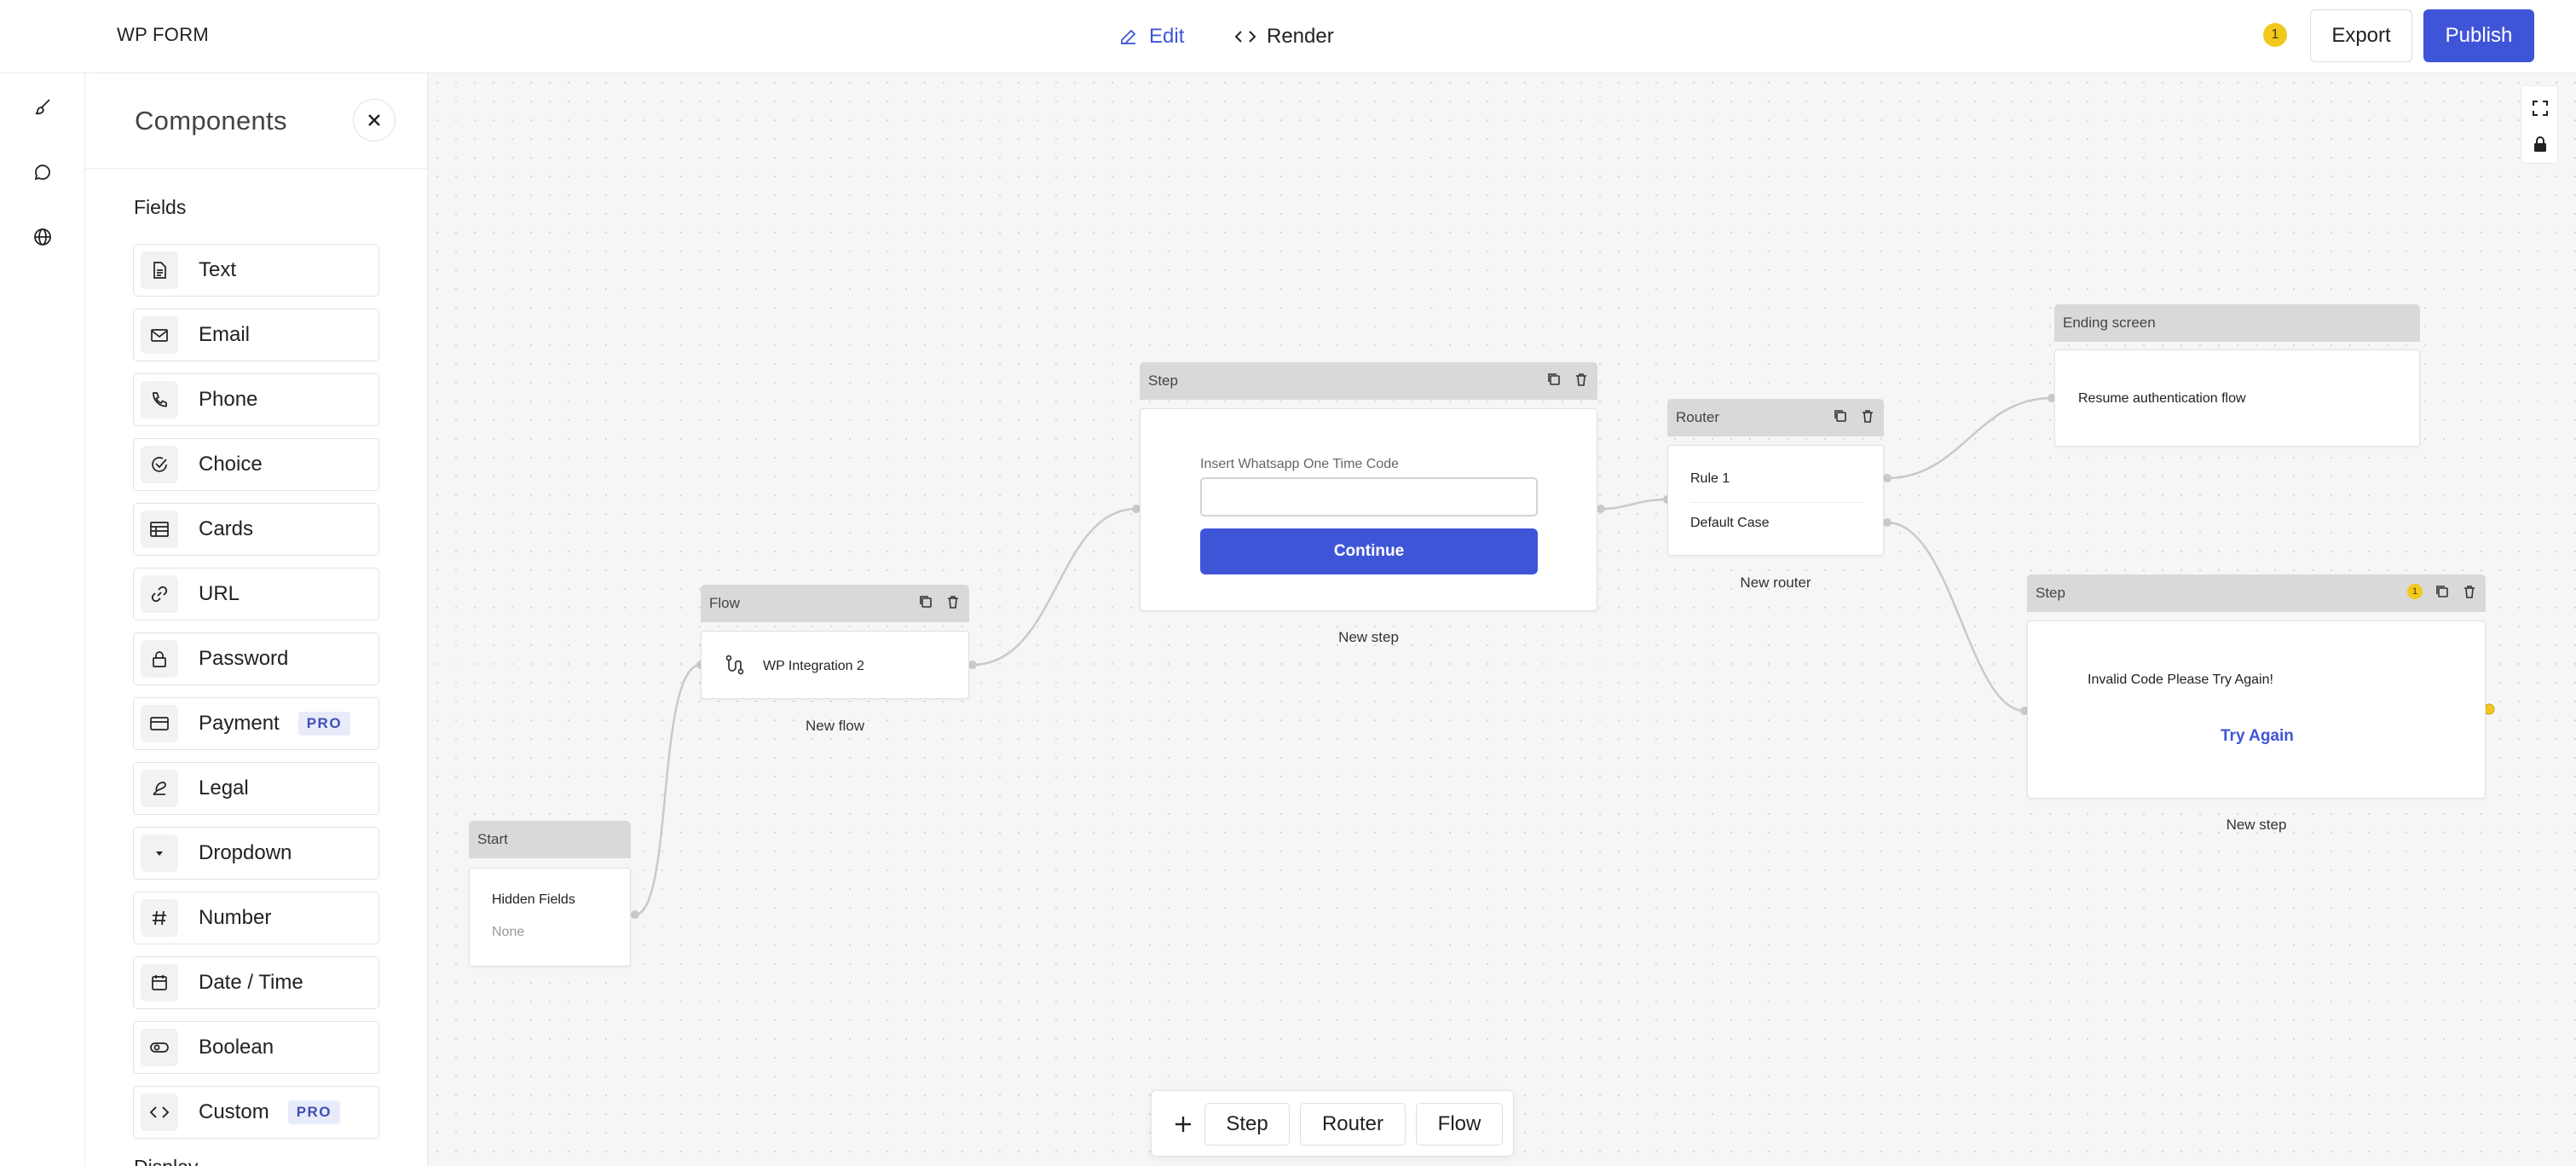 The image size is (2576, 1166). I want to click on step-node: Invalid Code Please Try Again! Try Again, so click(2256, 710).